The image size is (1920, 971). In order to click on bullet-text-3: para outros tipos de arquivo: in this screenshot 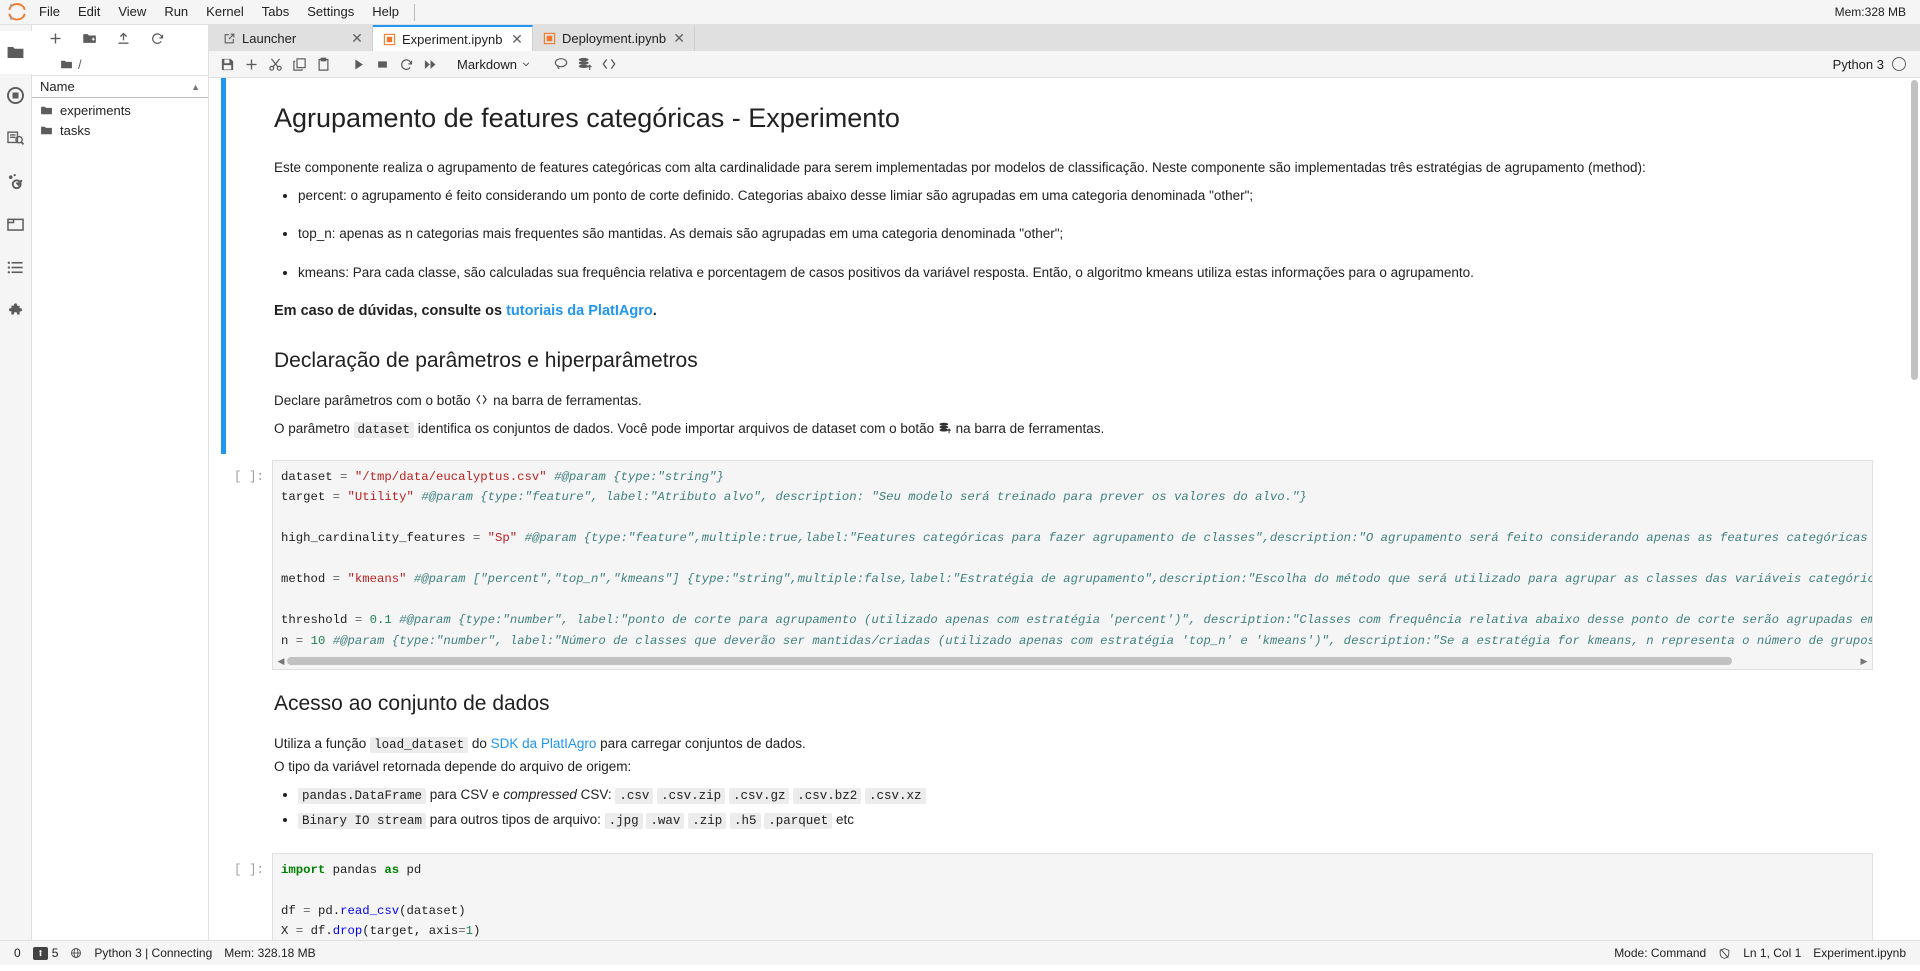, I will do `click(515, 819)`.